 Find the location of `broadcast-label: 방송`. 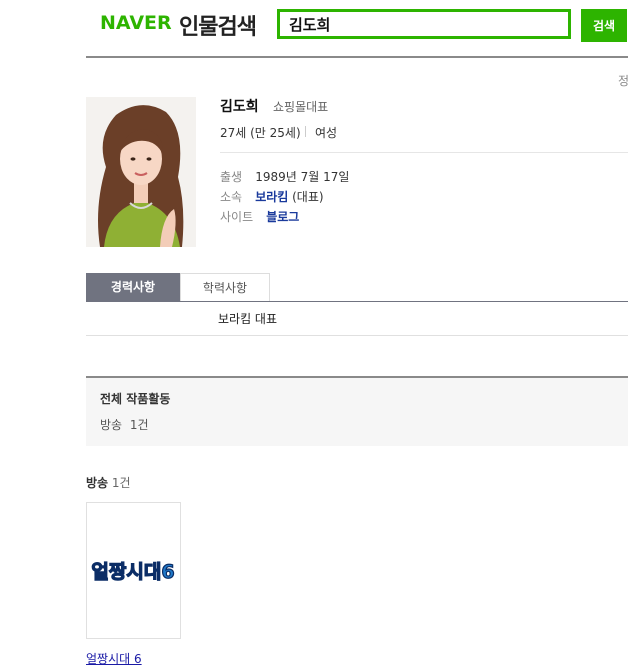

broadcast-label: 방송 is located at coordinates (97, 483).